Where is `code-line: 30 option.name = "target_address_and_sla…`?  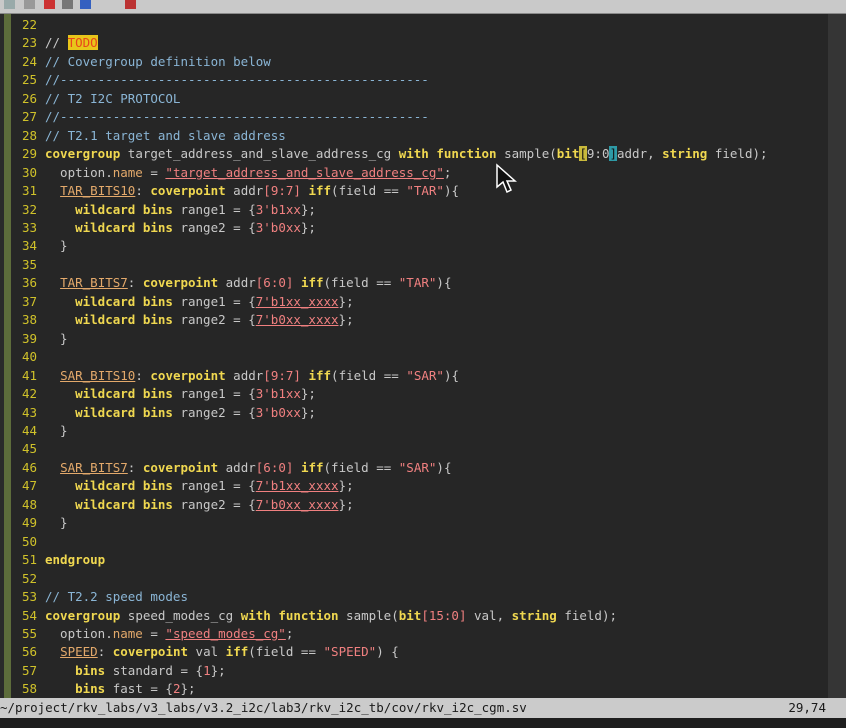
code-line: 30 option.name = "target_address_and_sla… is located at coordinates (389, 173).